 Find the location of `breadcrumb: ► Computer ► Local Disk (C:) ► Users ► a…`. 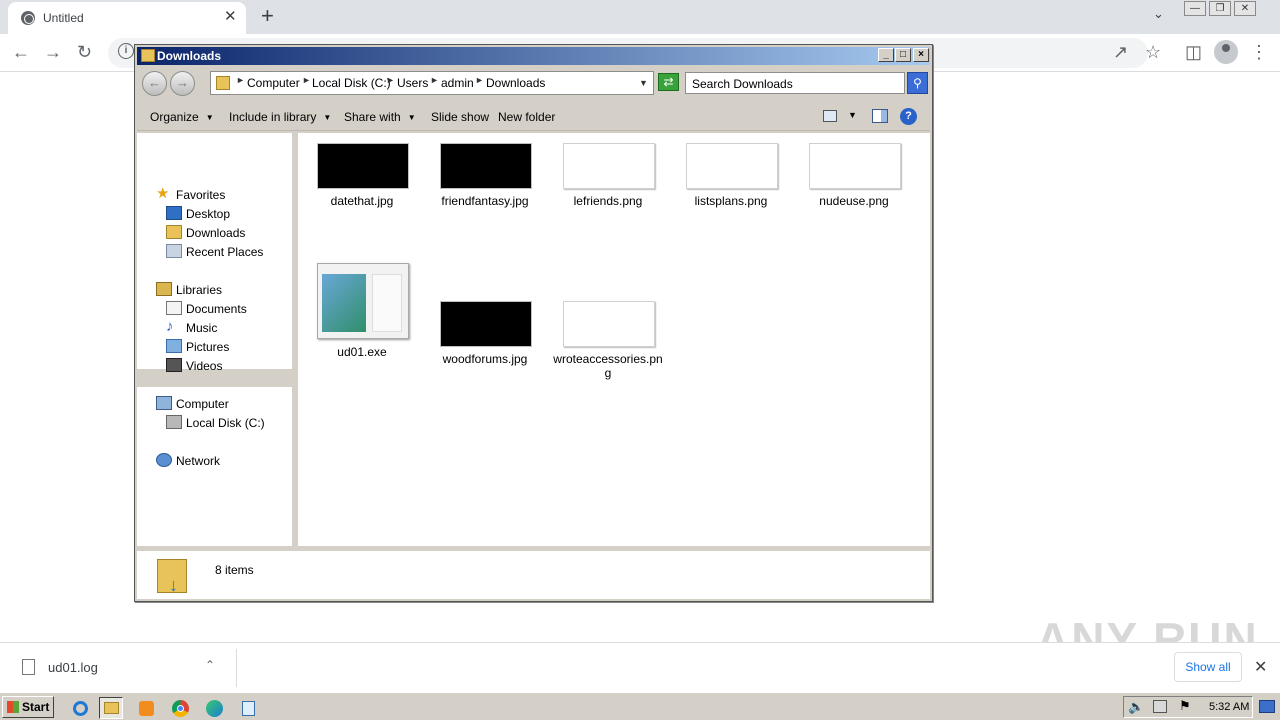

breadcrumb: ► Computer ► Local Disk (C:) ► Users ► a… is located at coordinates (432, 83).